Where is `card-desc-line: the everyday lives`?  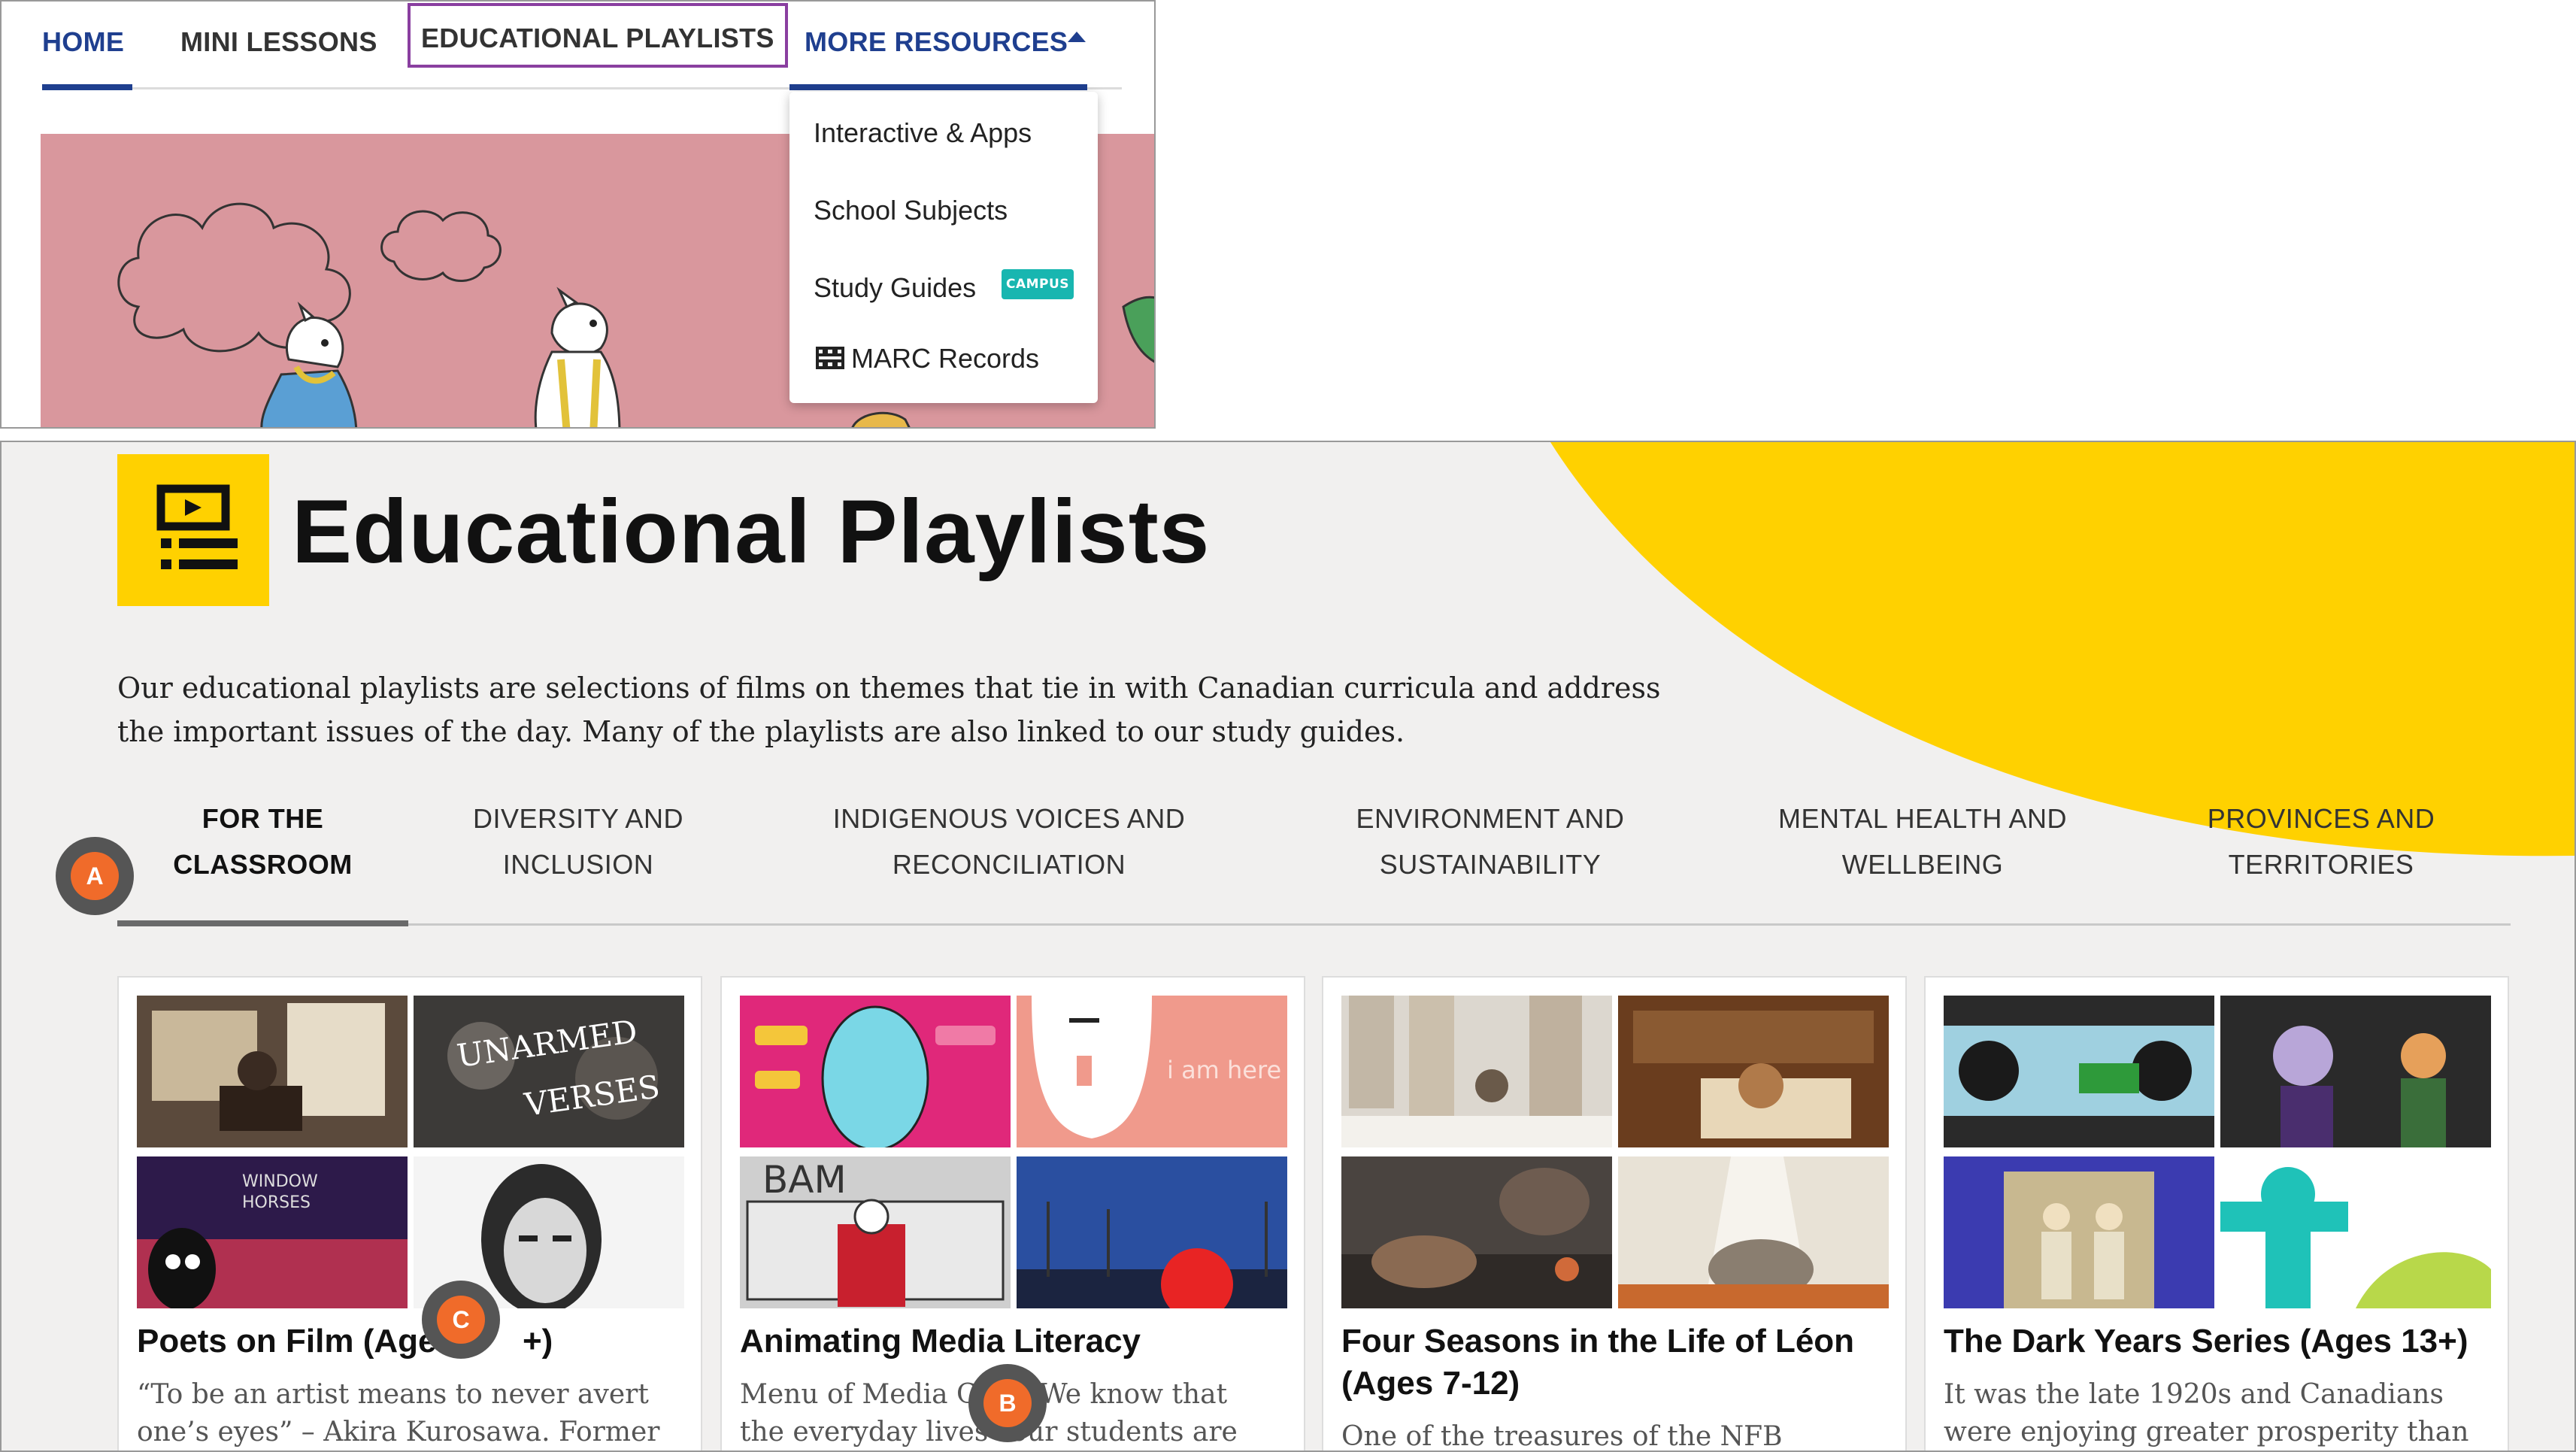
card-desc-line: the everyday lives is located at coordinates (864, 1432).